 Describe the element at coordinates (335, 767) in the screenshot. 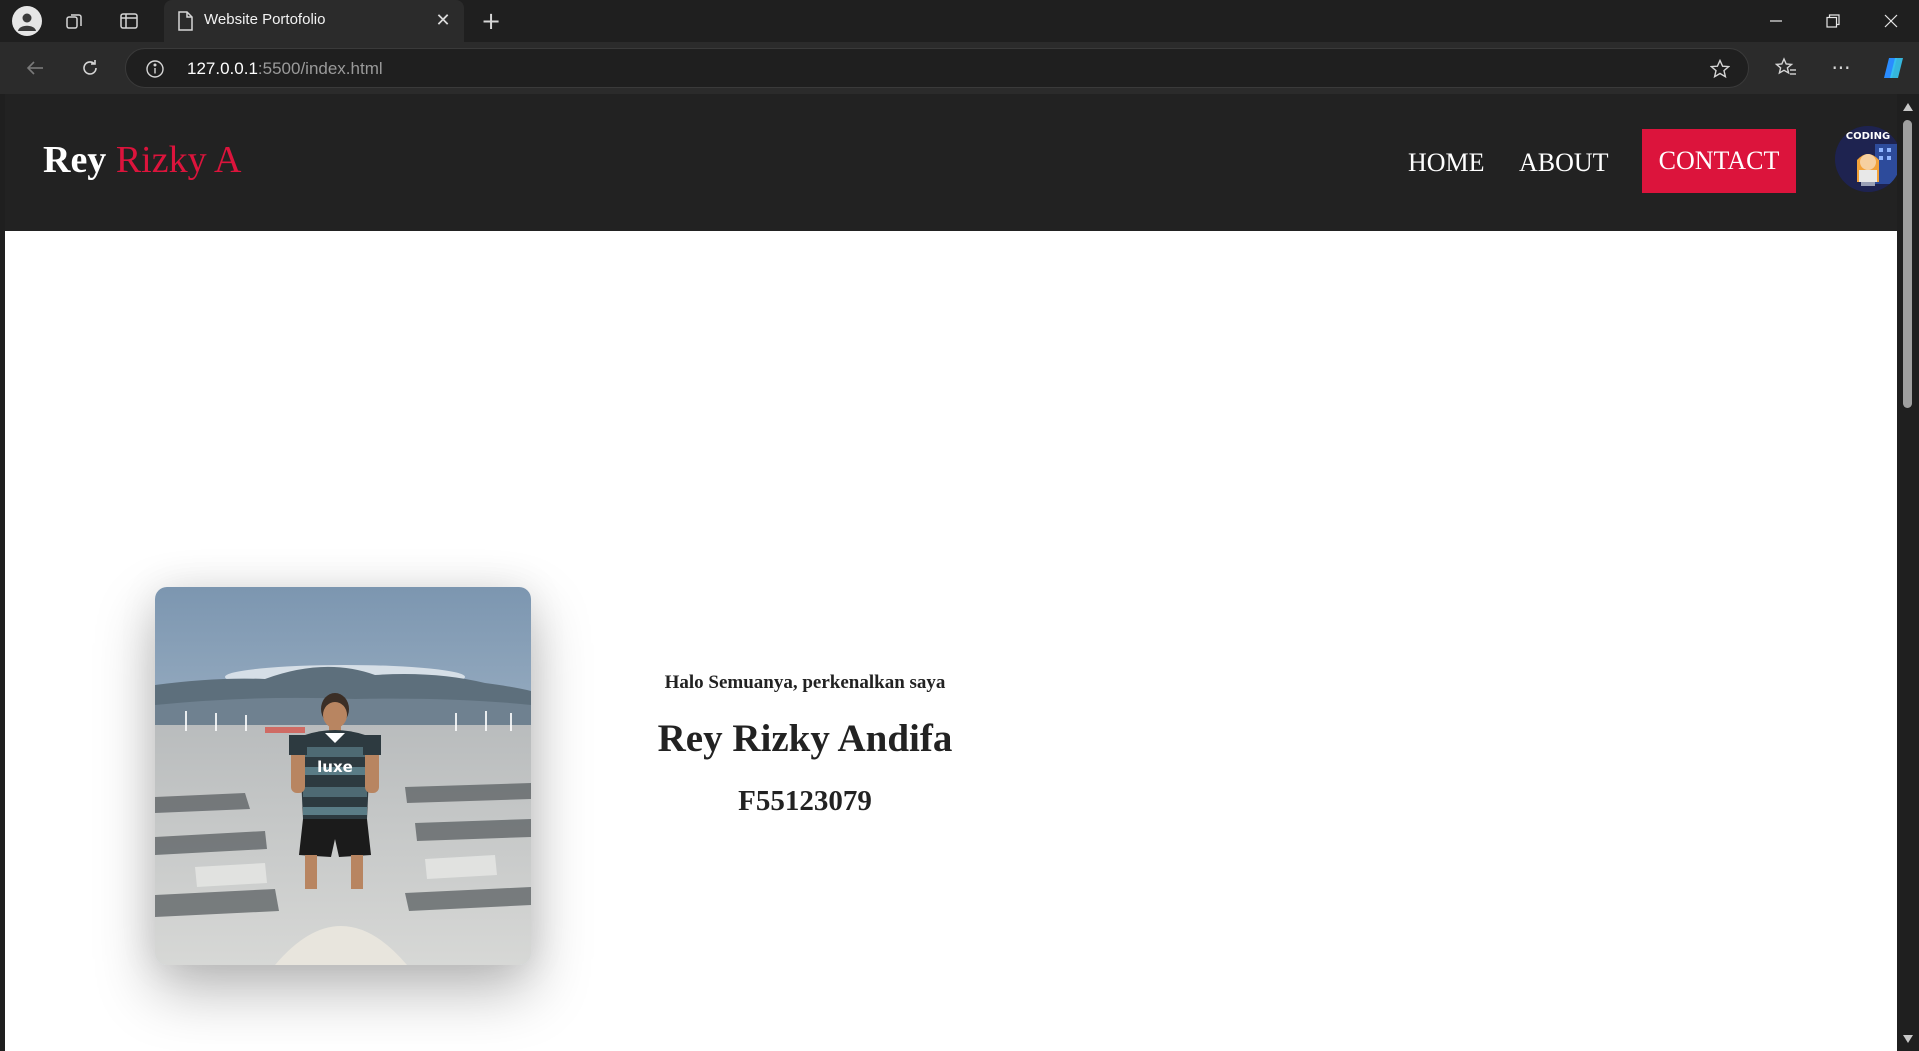

I see `shirt-print: luxe` at that location.